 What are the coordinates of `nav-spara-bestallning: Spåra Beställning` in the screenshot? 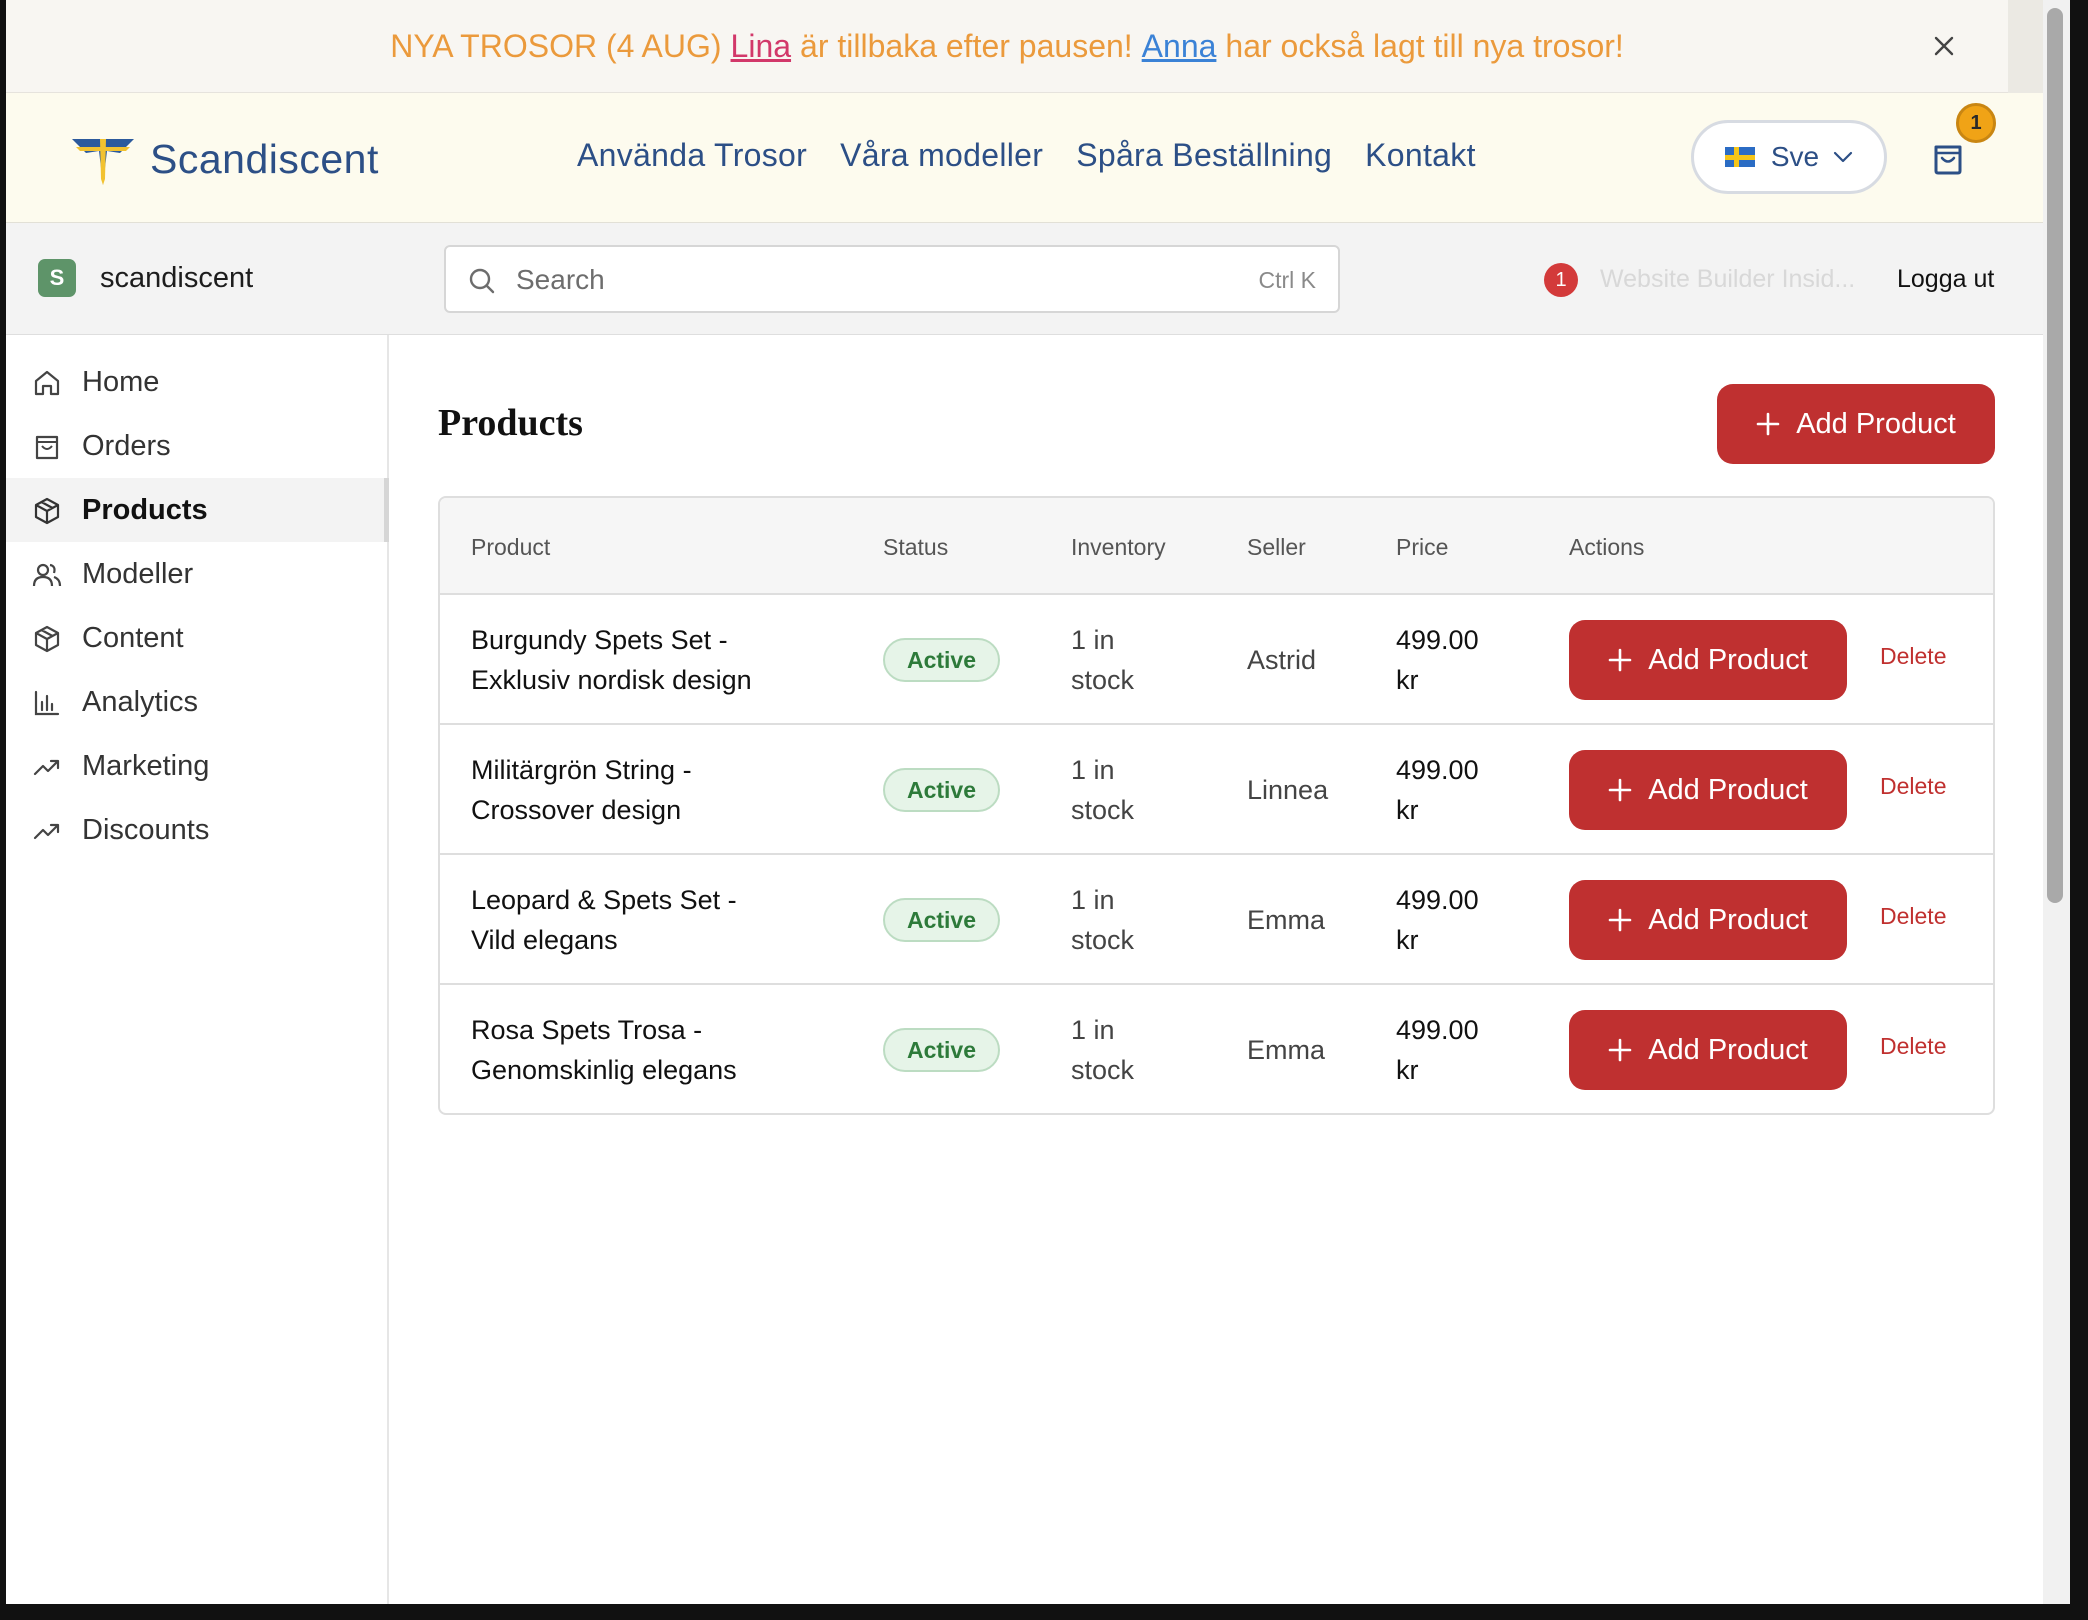 It's located at (1204, 155).